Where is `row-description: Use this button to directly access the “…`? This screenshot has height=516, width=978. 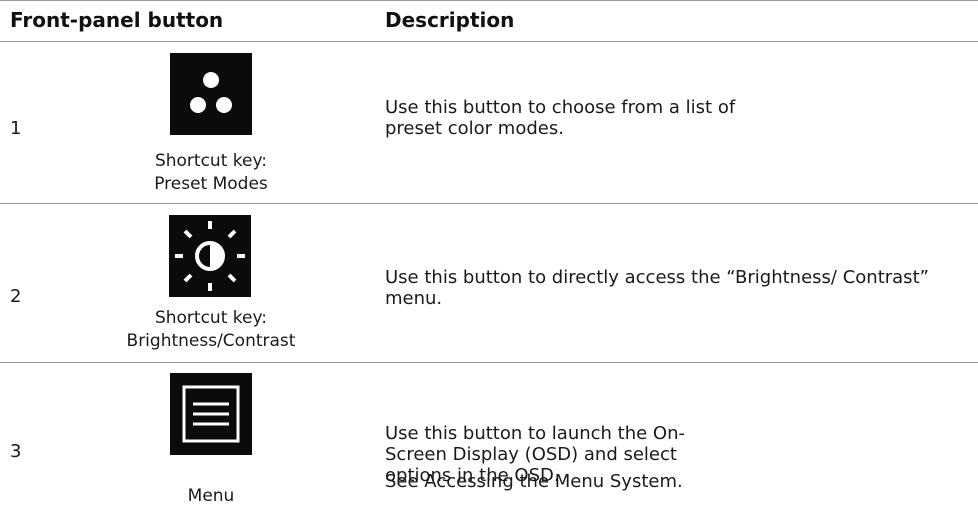
row-description: Use this button to directly access the “… is located at coordinates (657, 288).